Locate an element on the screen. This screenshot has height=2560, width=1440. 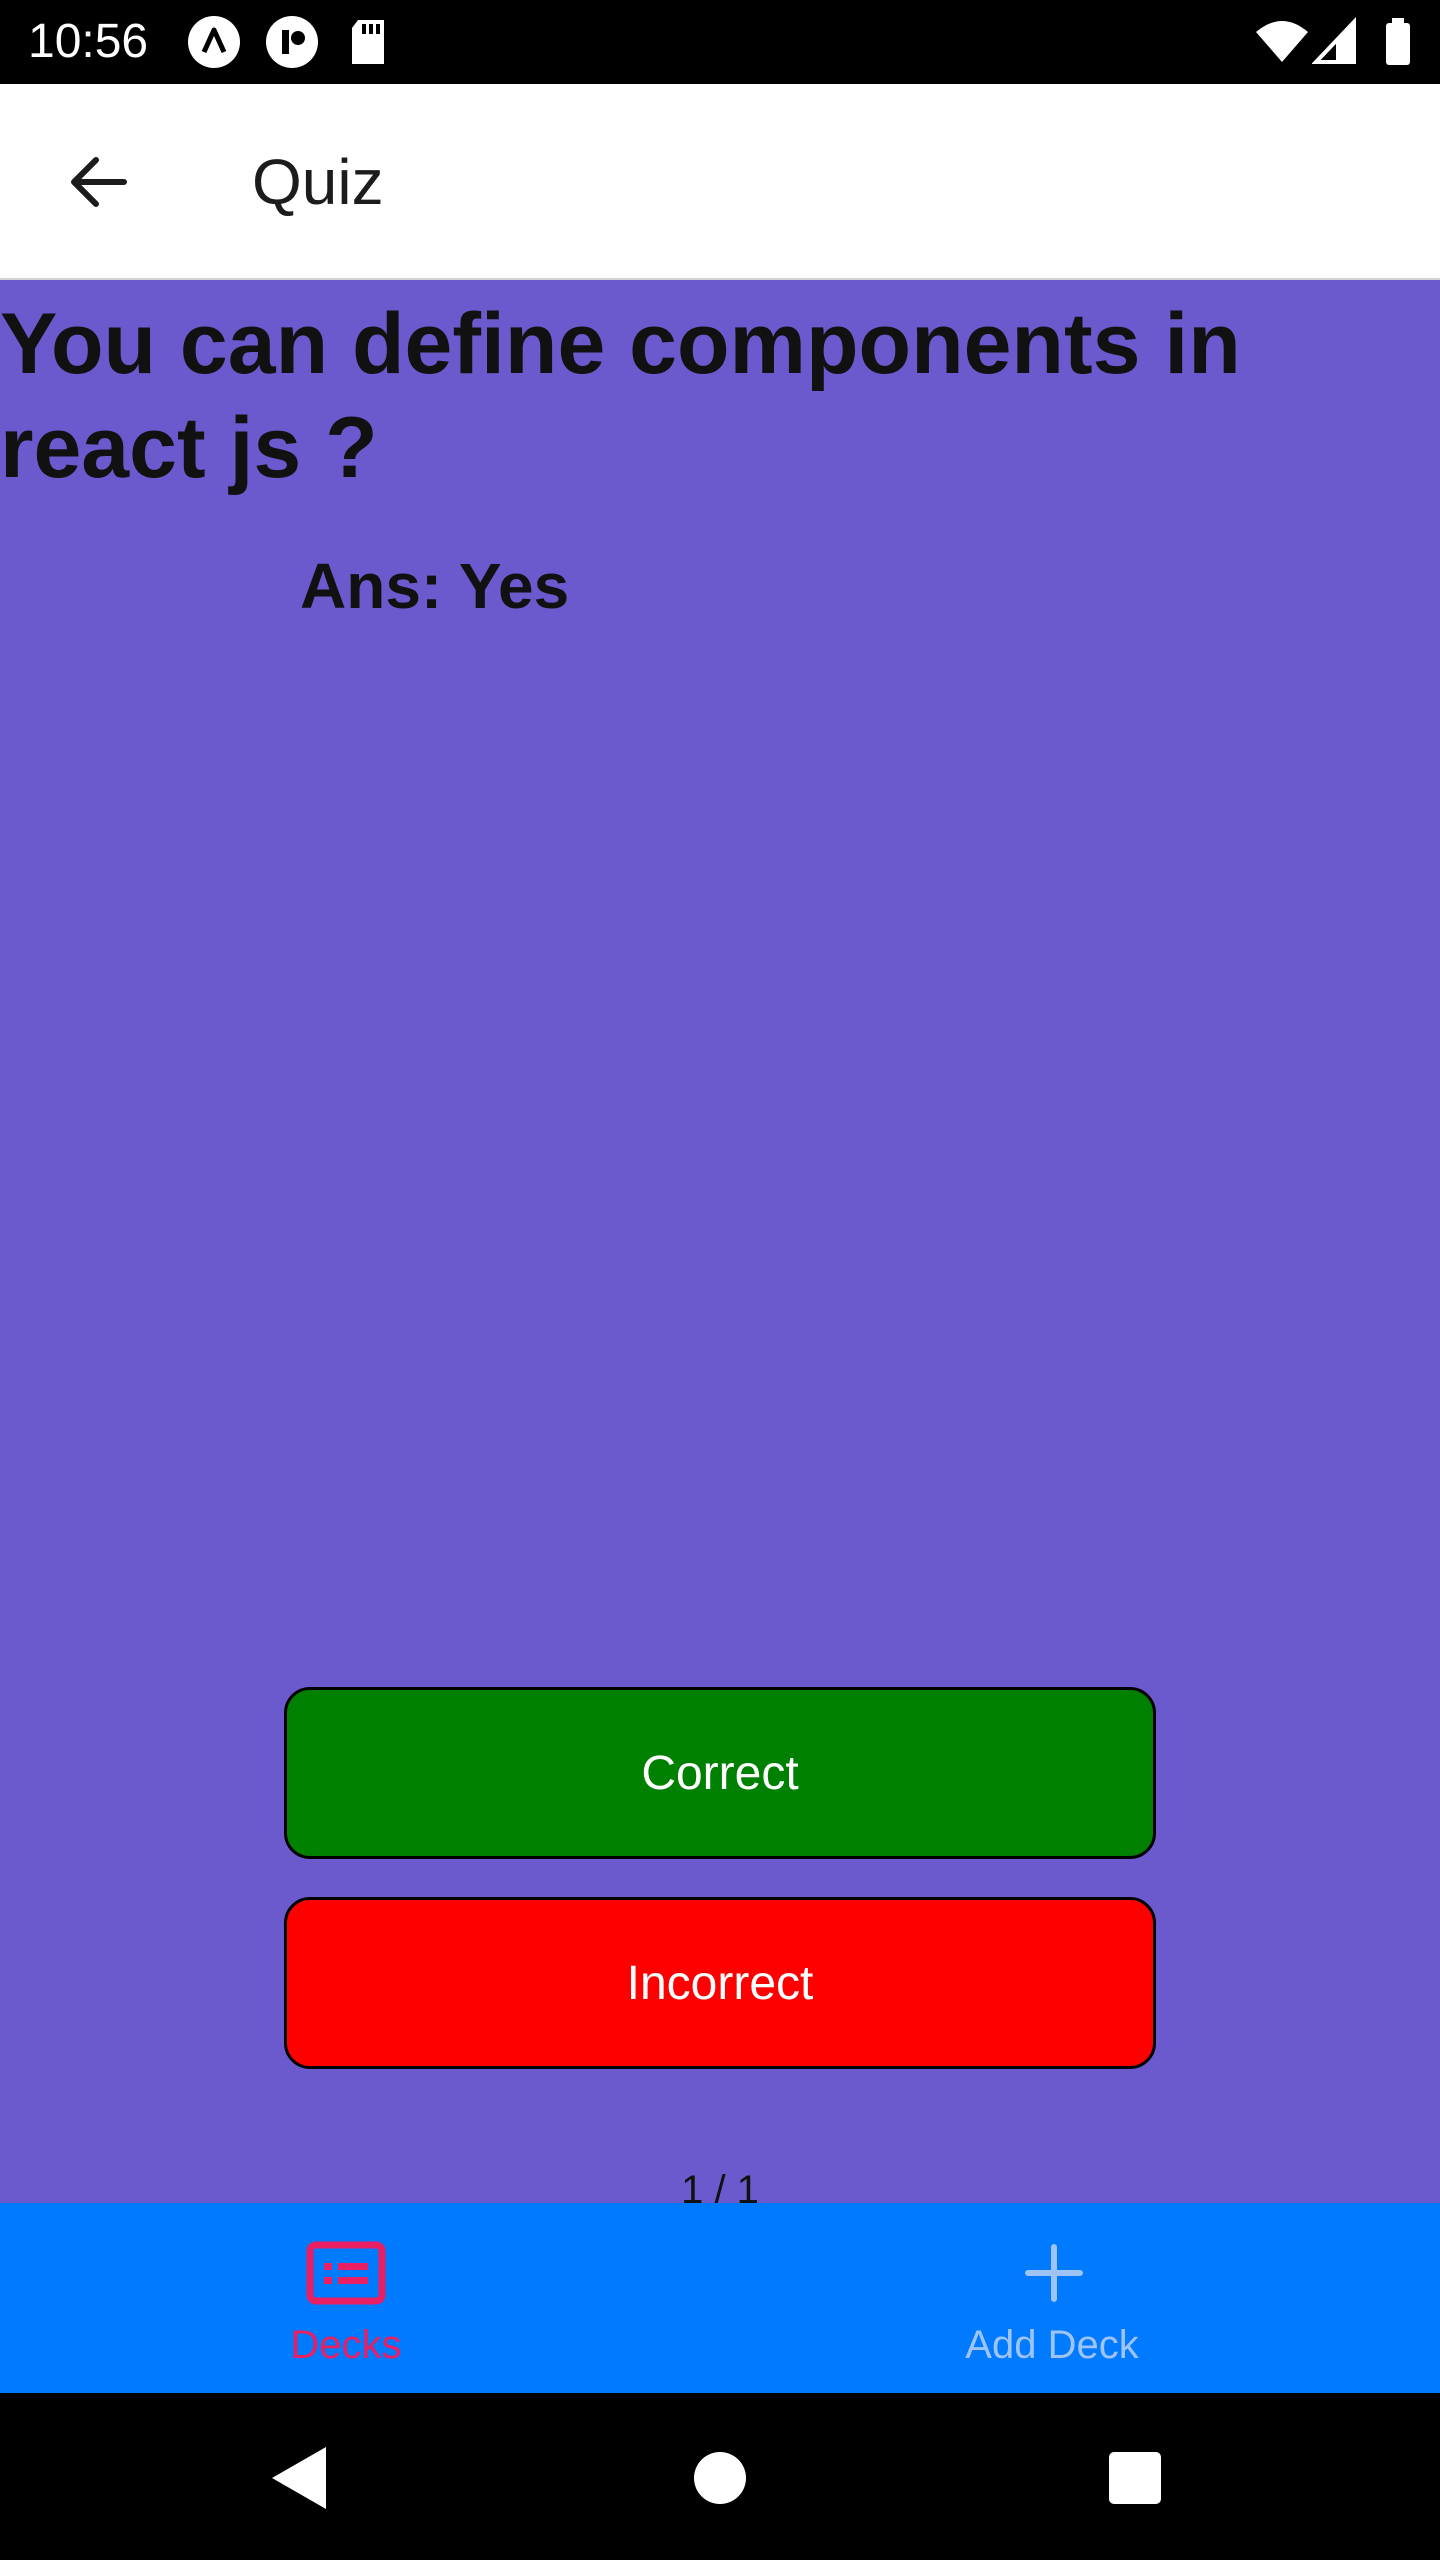
correct-button: Correct is located at coordinates (720, 1773).